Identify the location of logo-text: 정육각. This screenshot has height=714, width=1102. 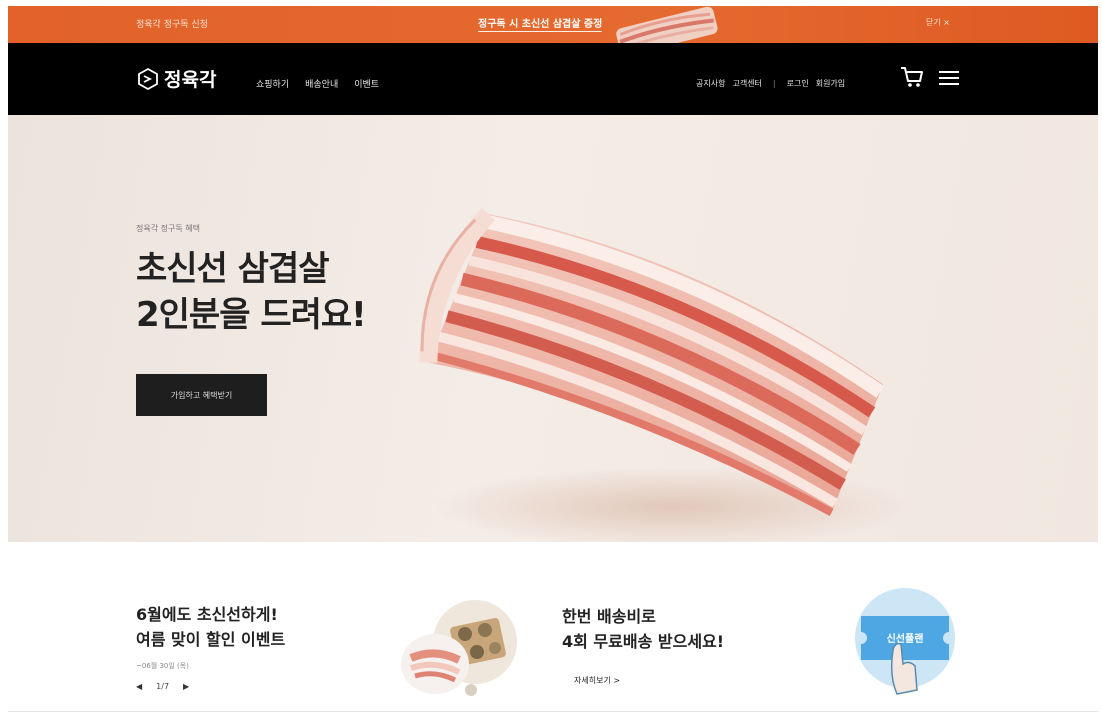
(190, 80).